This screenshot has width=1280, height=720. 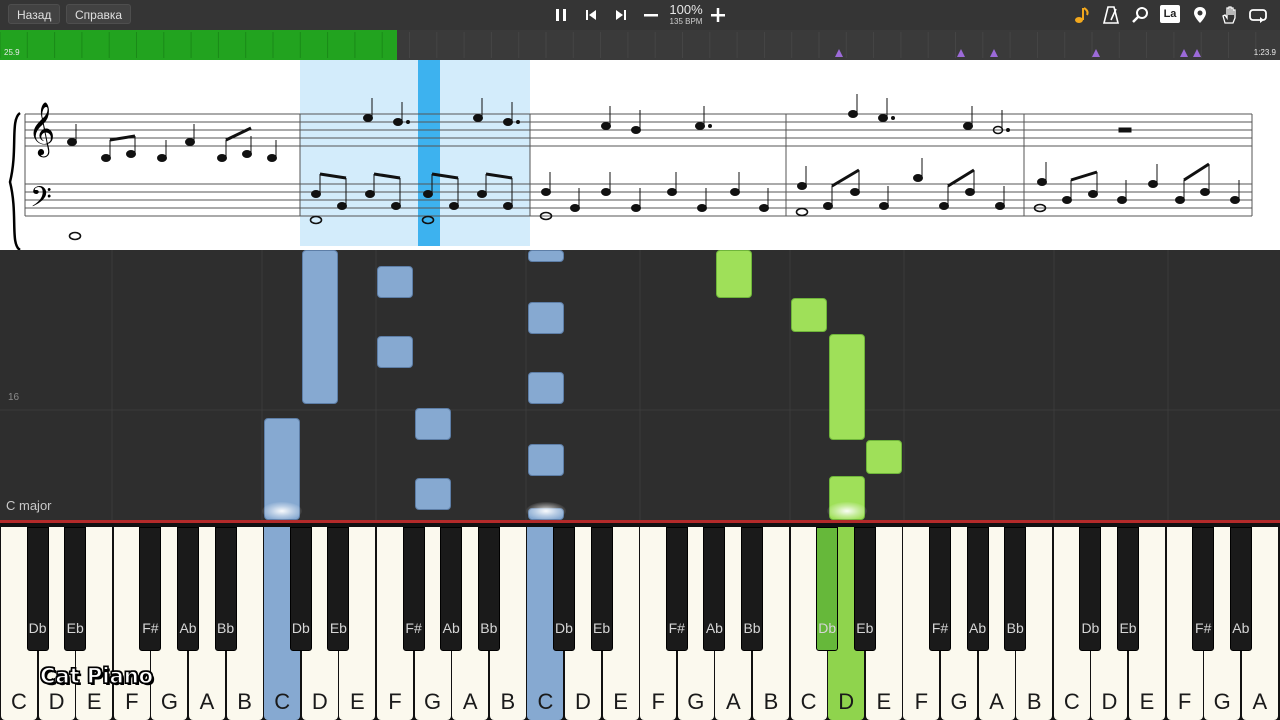 I want to click on elapsed-time: 25.9, so click(x=12, y=52).